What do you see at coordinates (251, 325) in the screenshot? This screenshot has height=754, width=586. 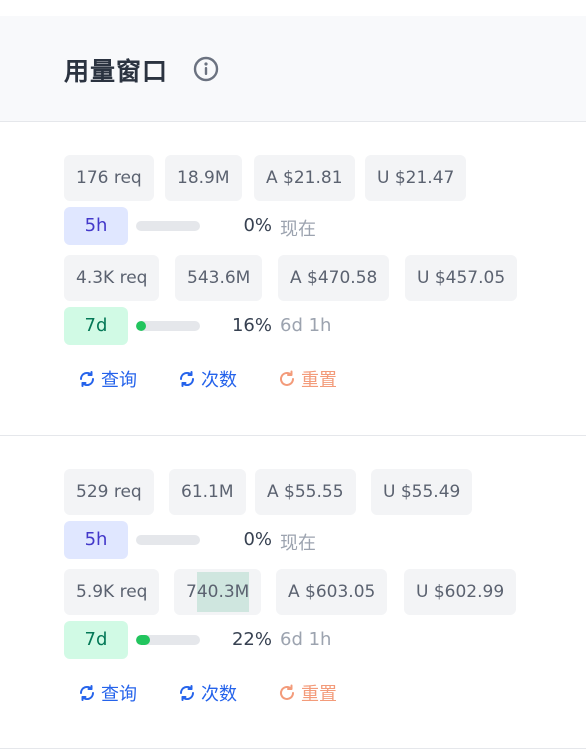 I see `percent-text: 16%` at bounding box center [251, 325].